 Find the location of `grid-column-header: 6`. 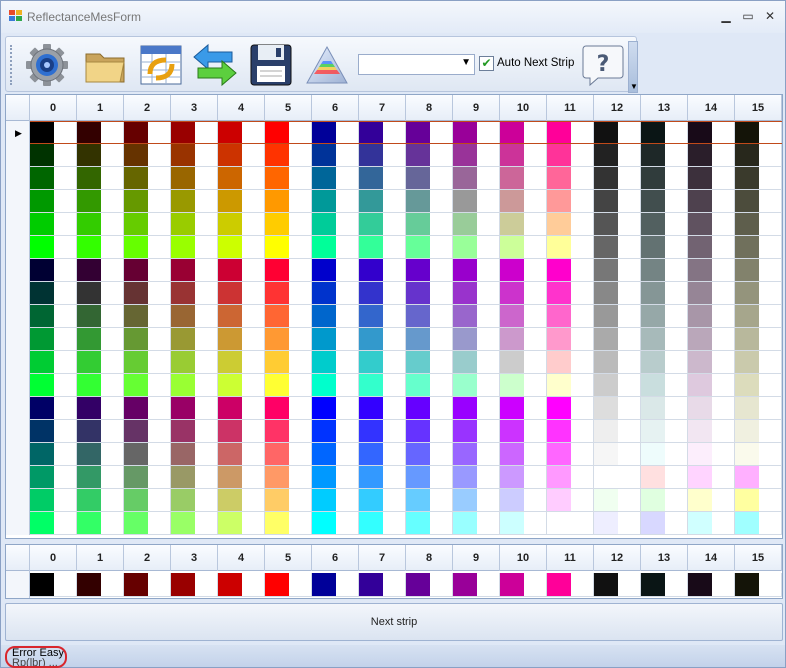

grid-column-header: 6 is located at coordinates (335, 108).